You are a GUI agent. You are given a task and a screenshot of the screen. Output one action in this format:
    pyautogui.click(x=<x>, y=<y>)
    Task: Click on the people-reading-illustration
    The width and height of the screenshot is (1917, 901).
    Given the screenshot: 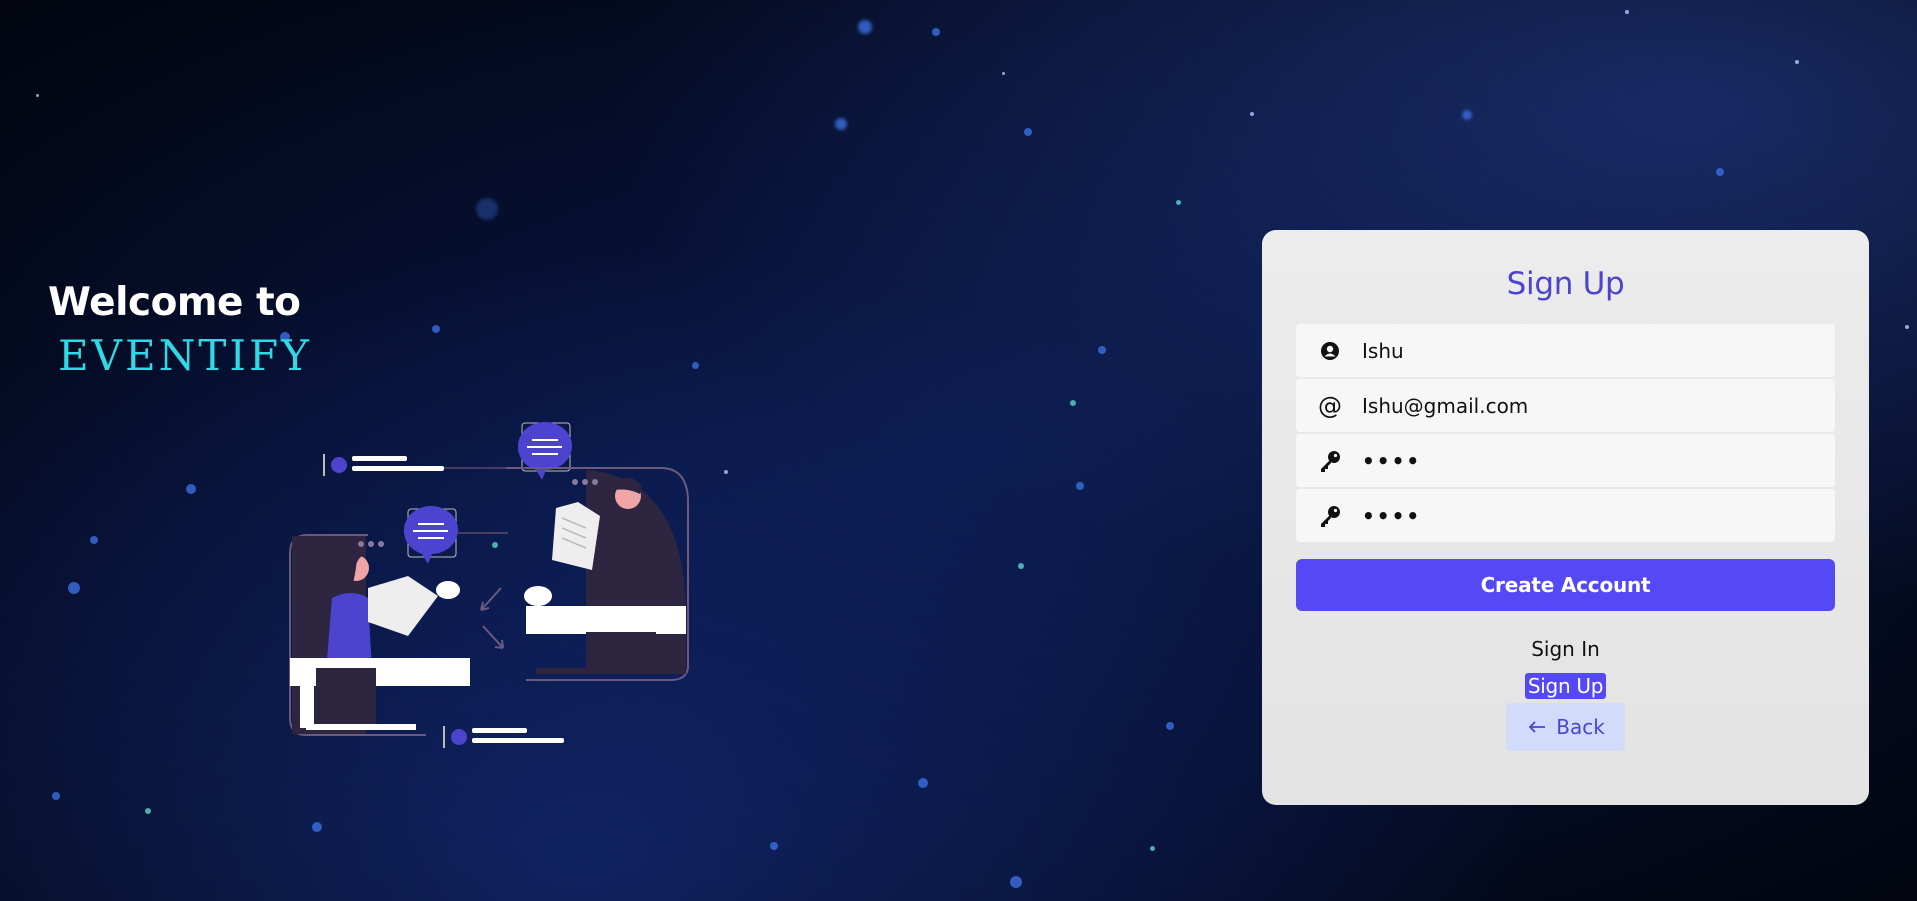 What is the action you would take?
    pyautogui.click(x=491, y=585)
    